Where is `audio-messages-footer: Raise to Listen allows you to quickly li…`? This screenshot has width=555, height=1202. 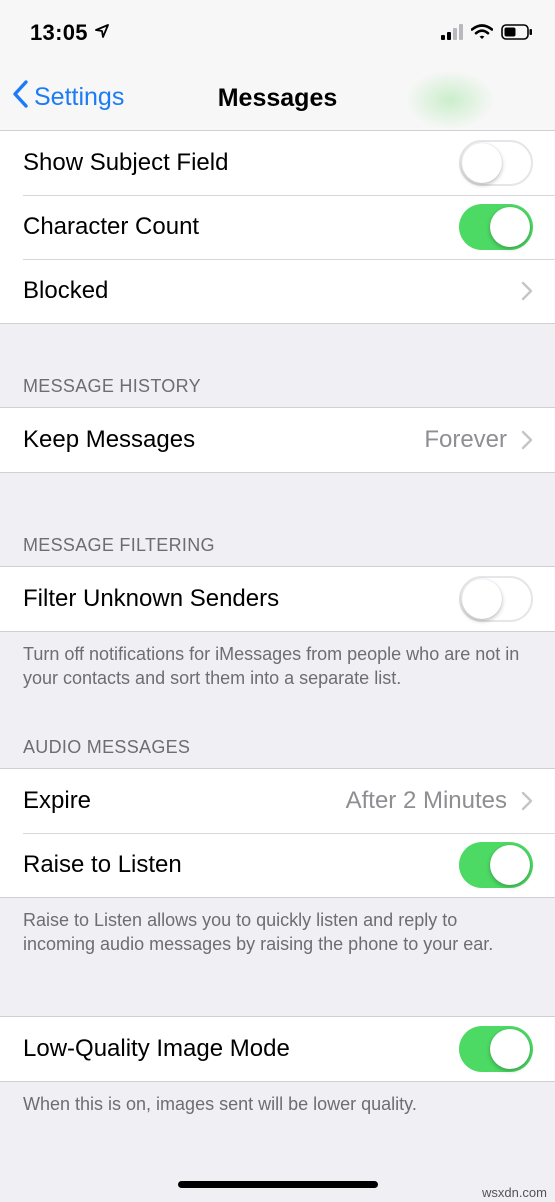 audio-messages-footer: Raise to Listen allows you to quickly li… is located at coordinates (258, 932).